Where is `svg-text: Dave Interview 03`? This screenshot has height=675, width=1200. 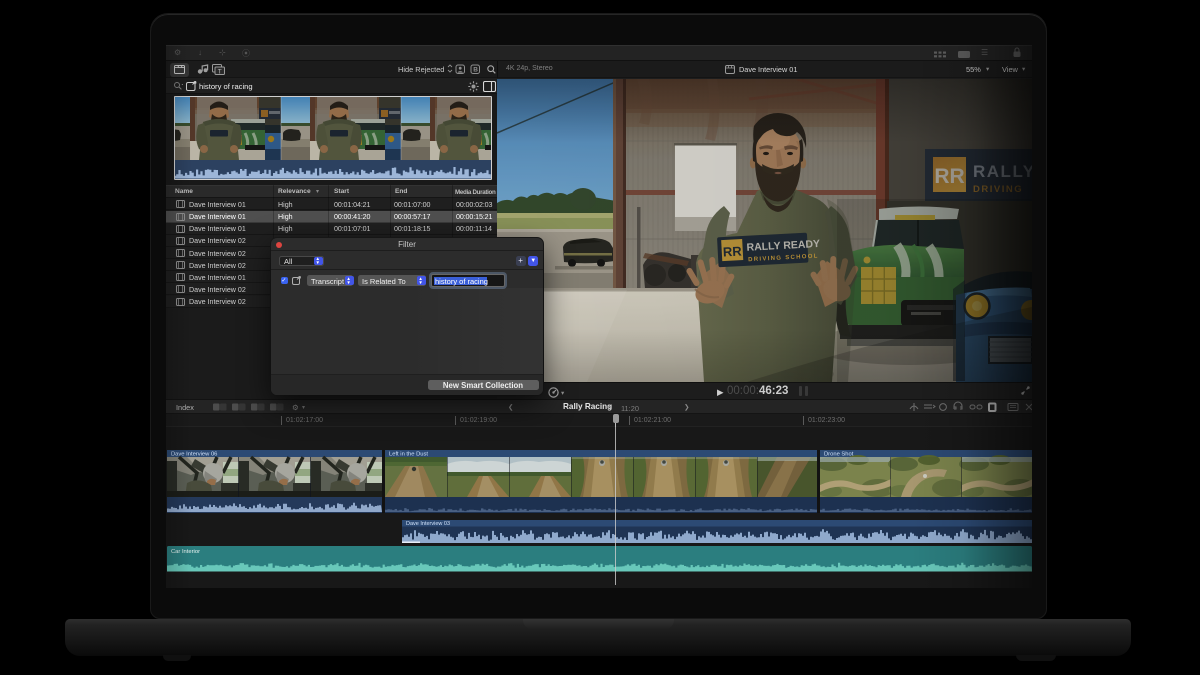
svg-text: Dave Interview 03 is located at coordinates (428, 524).